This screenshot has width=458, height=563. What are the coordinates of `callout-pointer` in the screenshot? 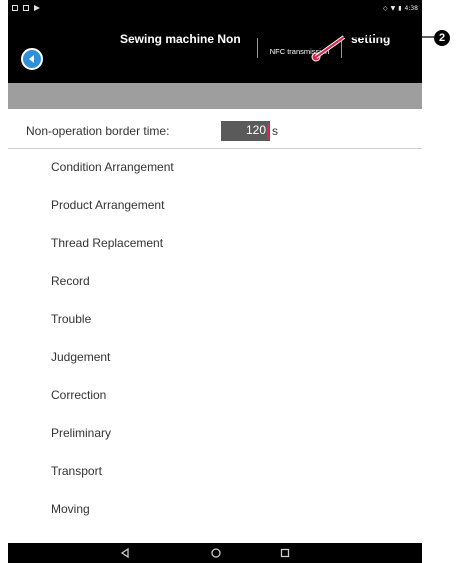 It's located at (372, 48).